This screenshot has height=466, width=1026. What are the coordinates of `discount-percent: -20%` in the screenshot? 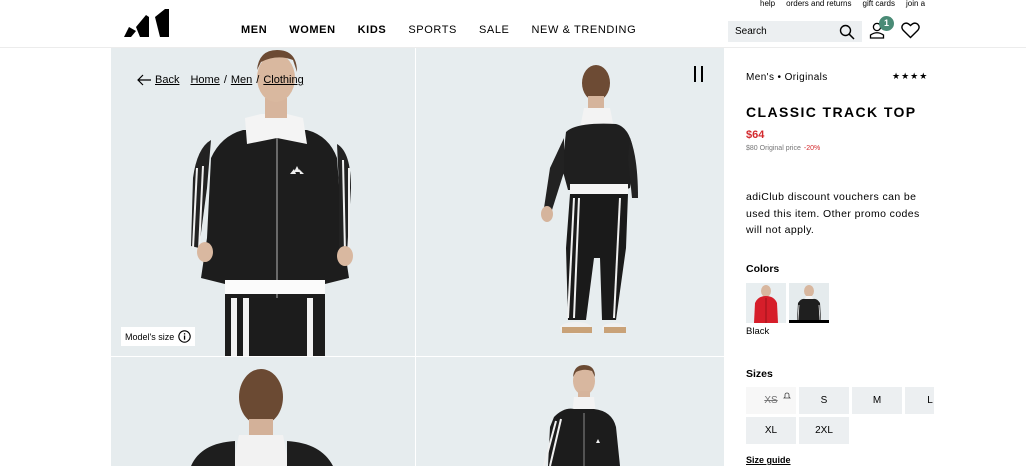 It's located at (812, 148).